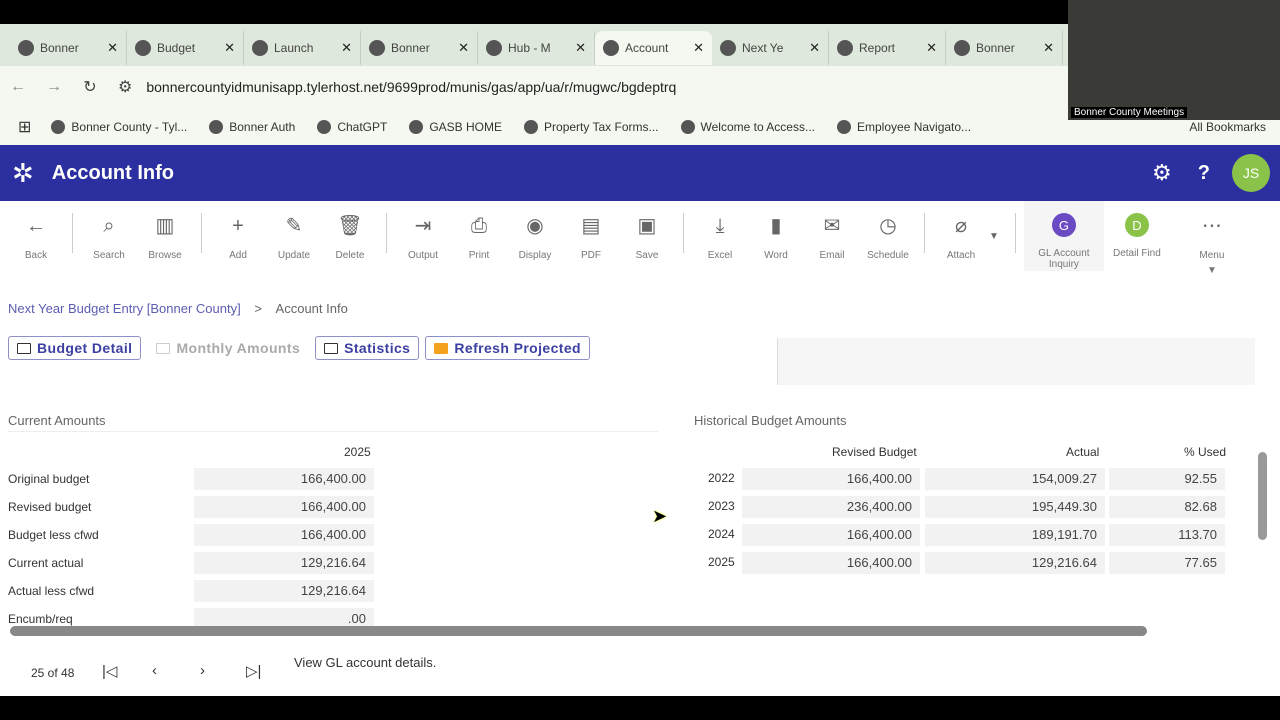 Image resolution: width=1280 pixels, height=720 pixels. What do you see at coordinates (1137, 230) in the screenshot?
I see `detail-find-button: D Detail Find` at bounding box center [1137, 230].